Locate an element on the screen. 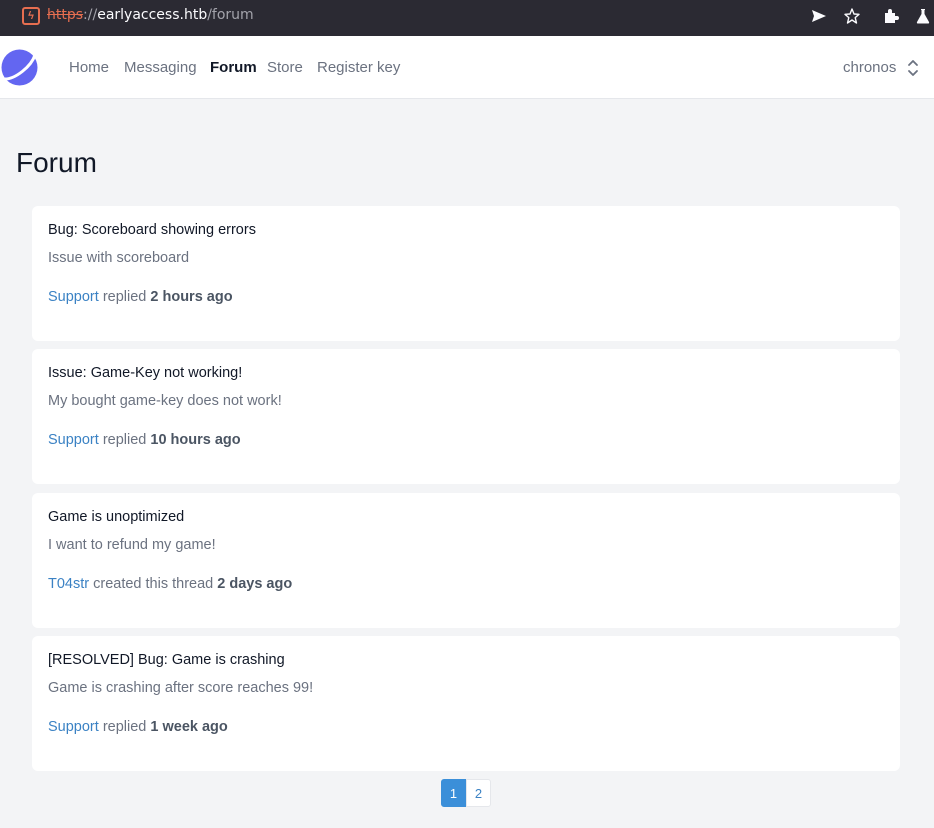 The height and width of the screenshot is (828, 934). flask-icon is located at coordinates (923, 16).